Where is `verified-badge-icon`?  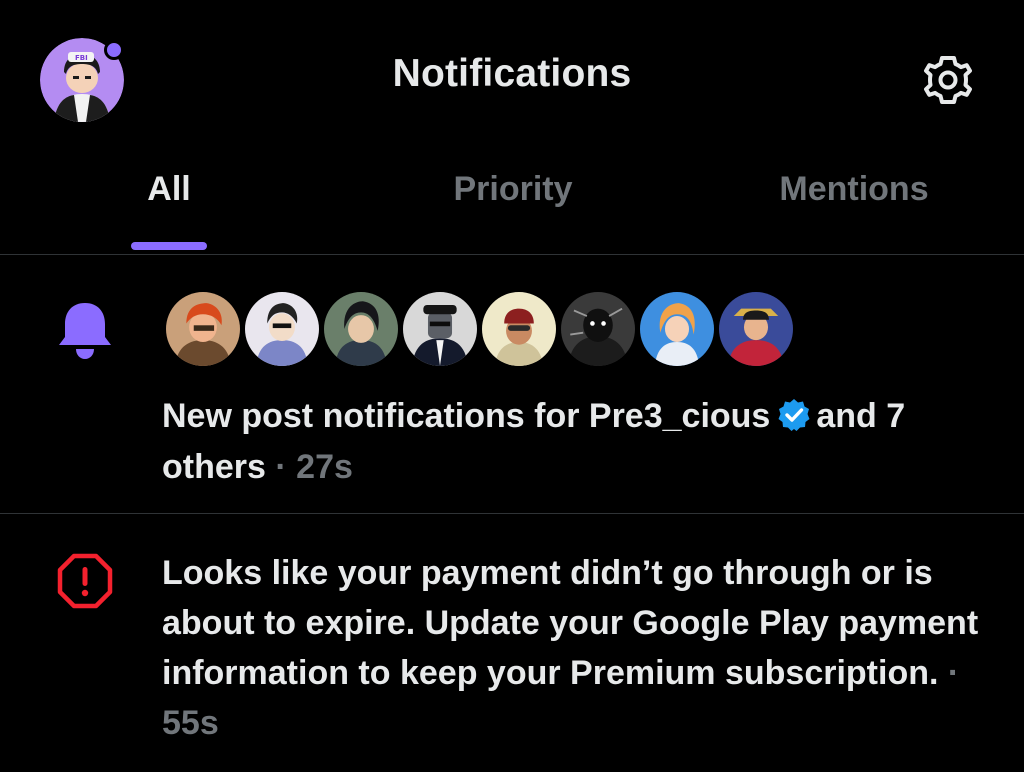
verified-badge-icon is located at coordinates (794, 415).